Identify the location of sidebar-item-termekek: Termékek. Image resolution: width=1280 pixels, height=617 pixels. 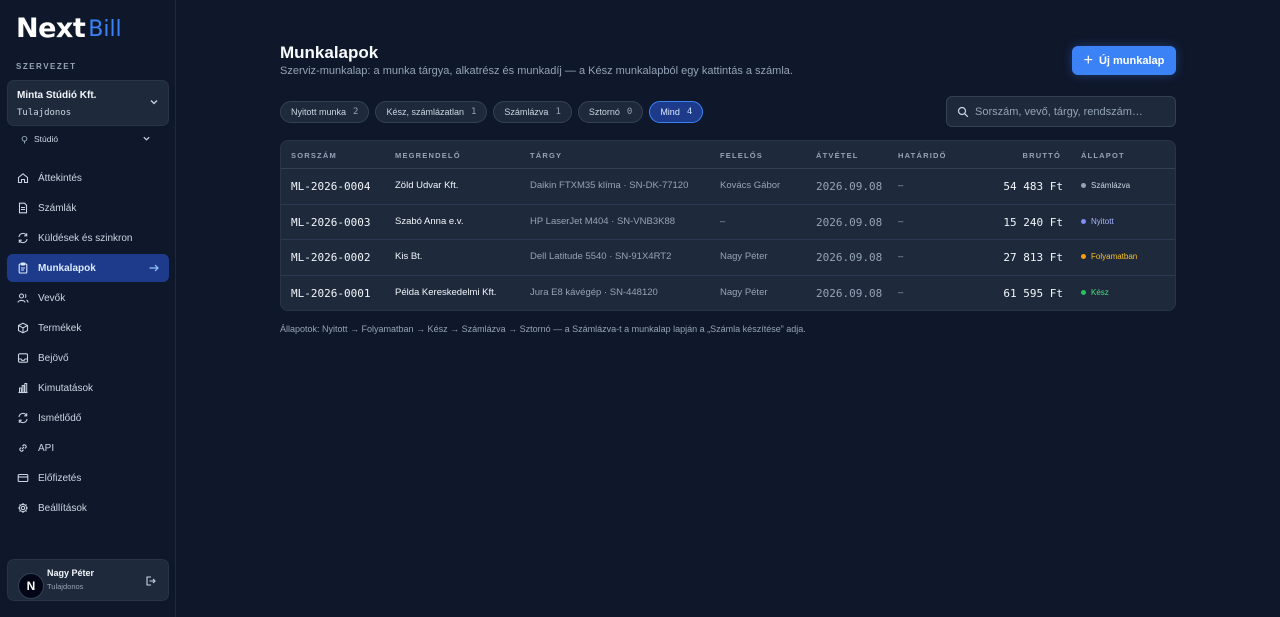
(88, 328).